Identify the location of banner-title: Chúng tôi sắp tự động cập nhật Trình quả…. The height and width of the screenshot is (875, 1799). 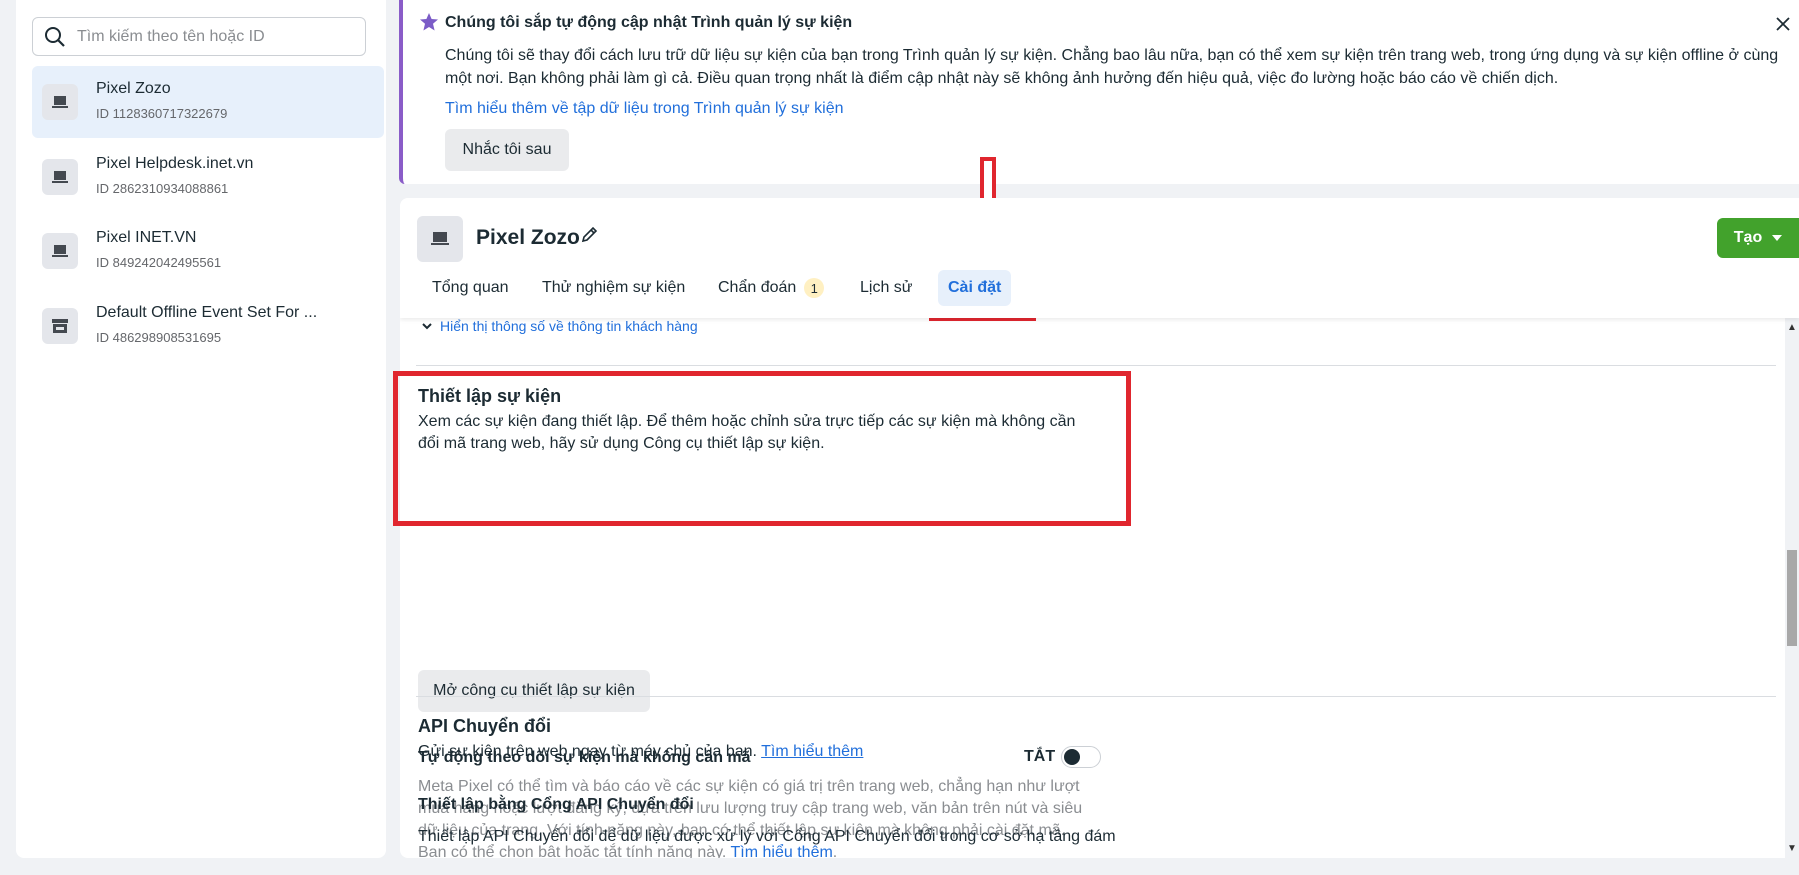
(649, 22).